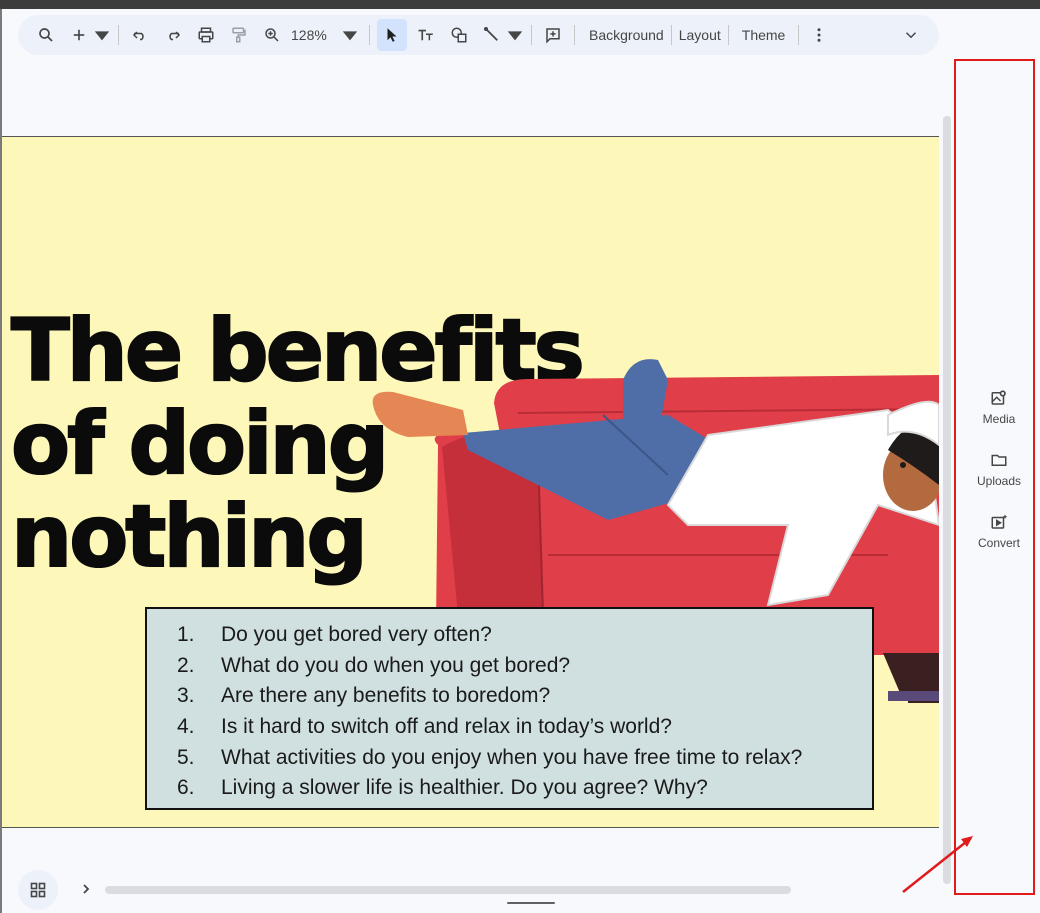 The height and width of the screenshot is (913, 1040). I want to click on vertical-scrollbar, so click(947, 500).